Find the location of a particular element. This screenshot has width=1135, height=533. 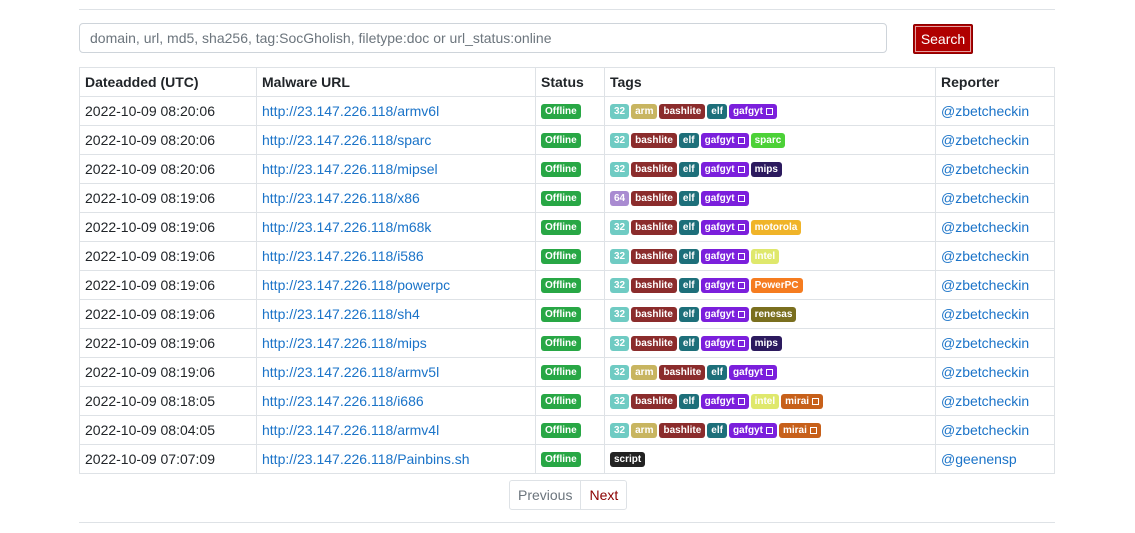

tag-badge: 64 is located at coordinates (620, 199).